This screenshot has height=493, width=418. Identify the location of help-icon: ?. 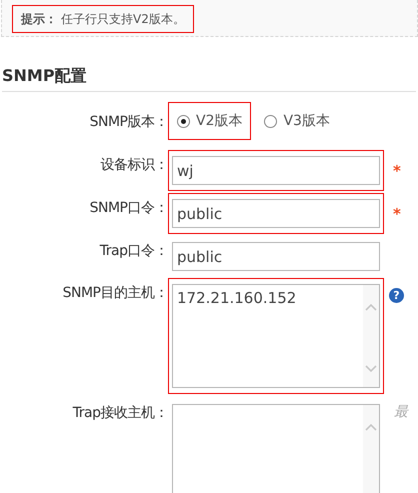
(396, 295).